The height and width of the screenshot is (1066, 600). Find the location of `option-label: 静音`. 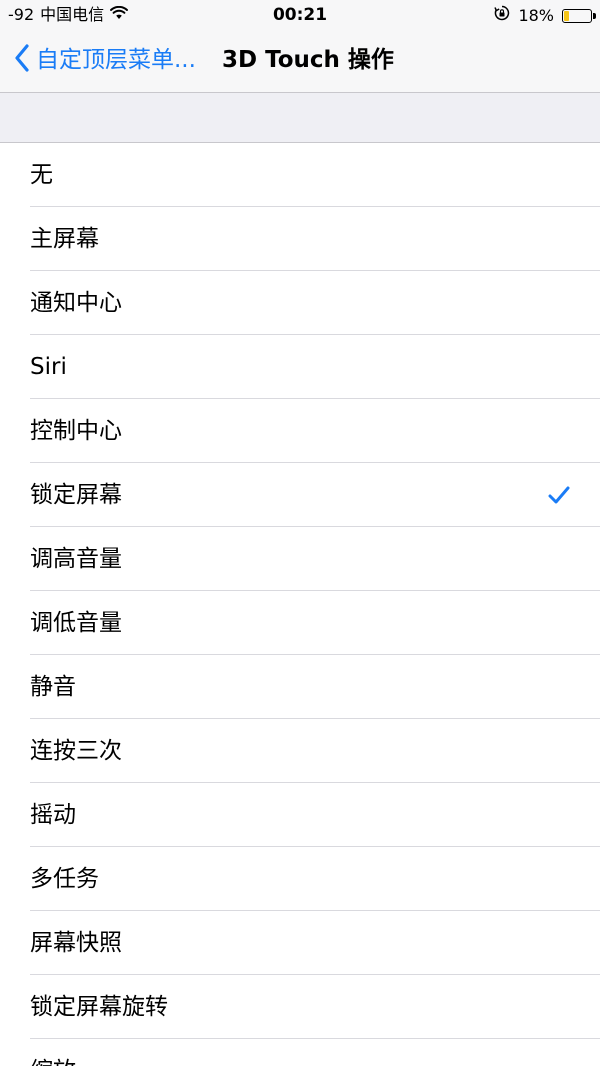

option-label: 静音 is located at coordinates (53, 687).